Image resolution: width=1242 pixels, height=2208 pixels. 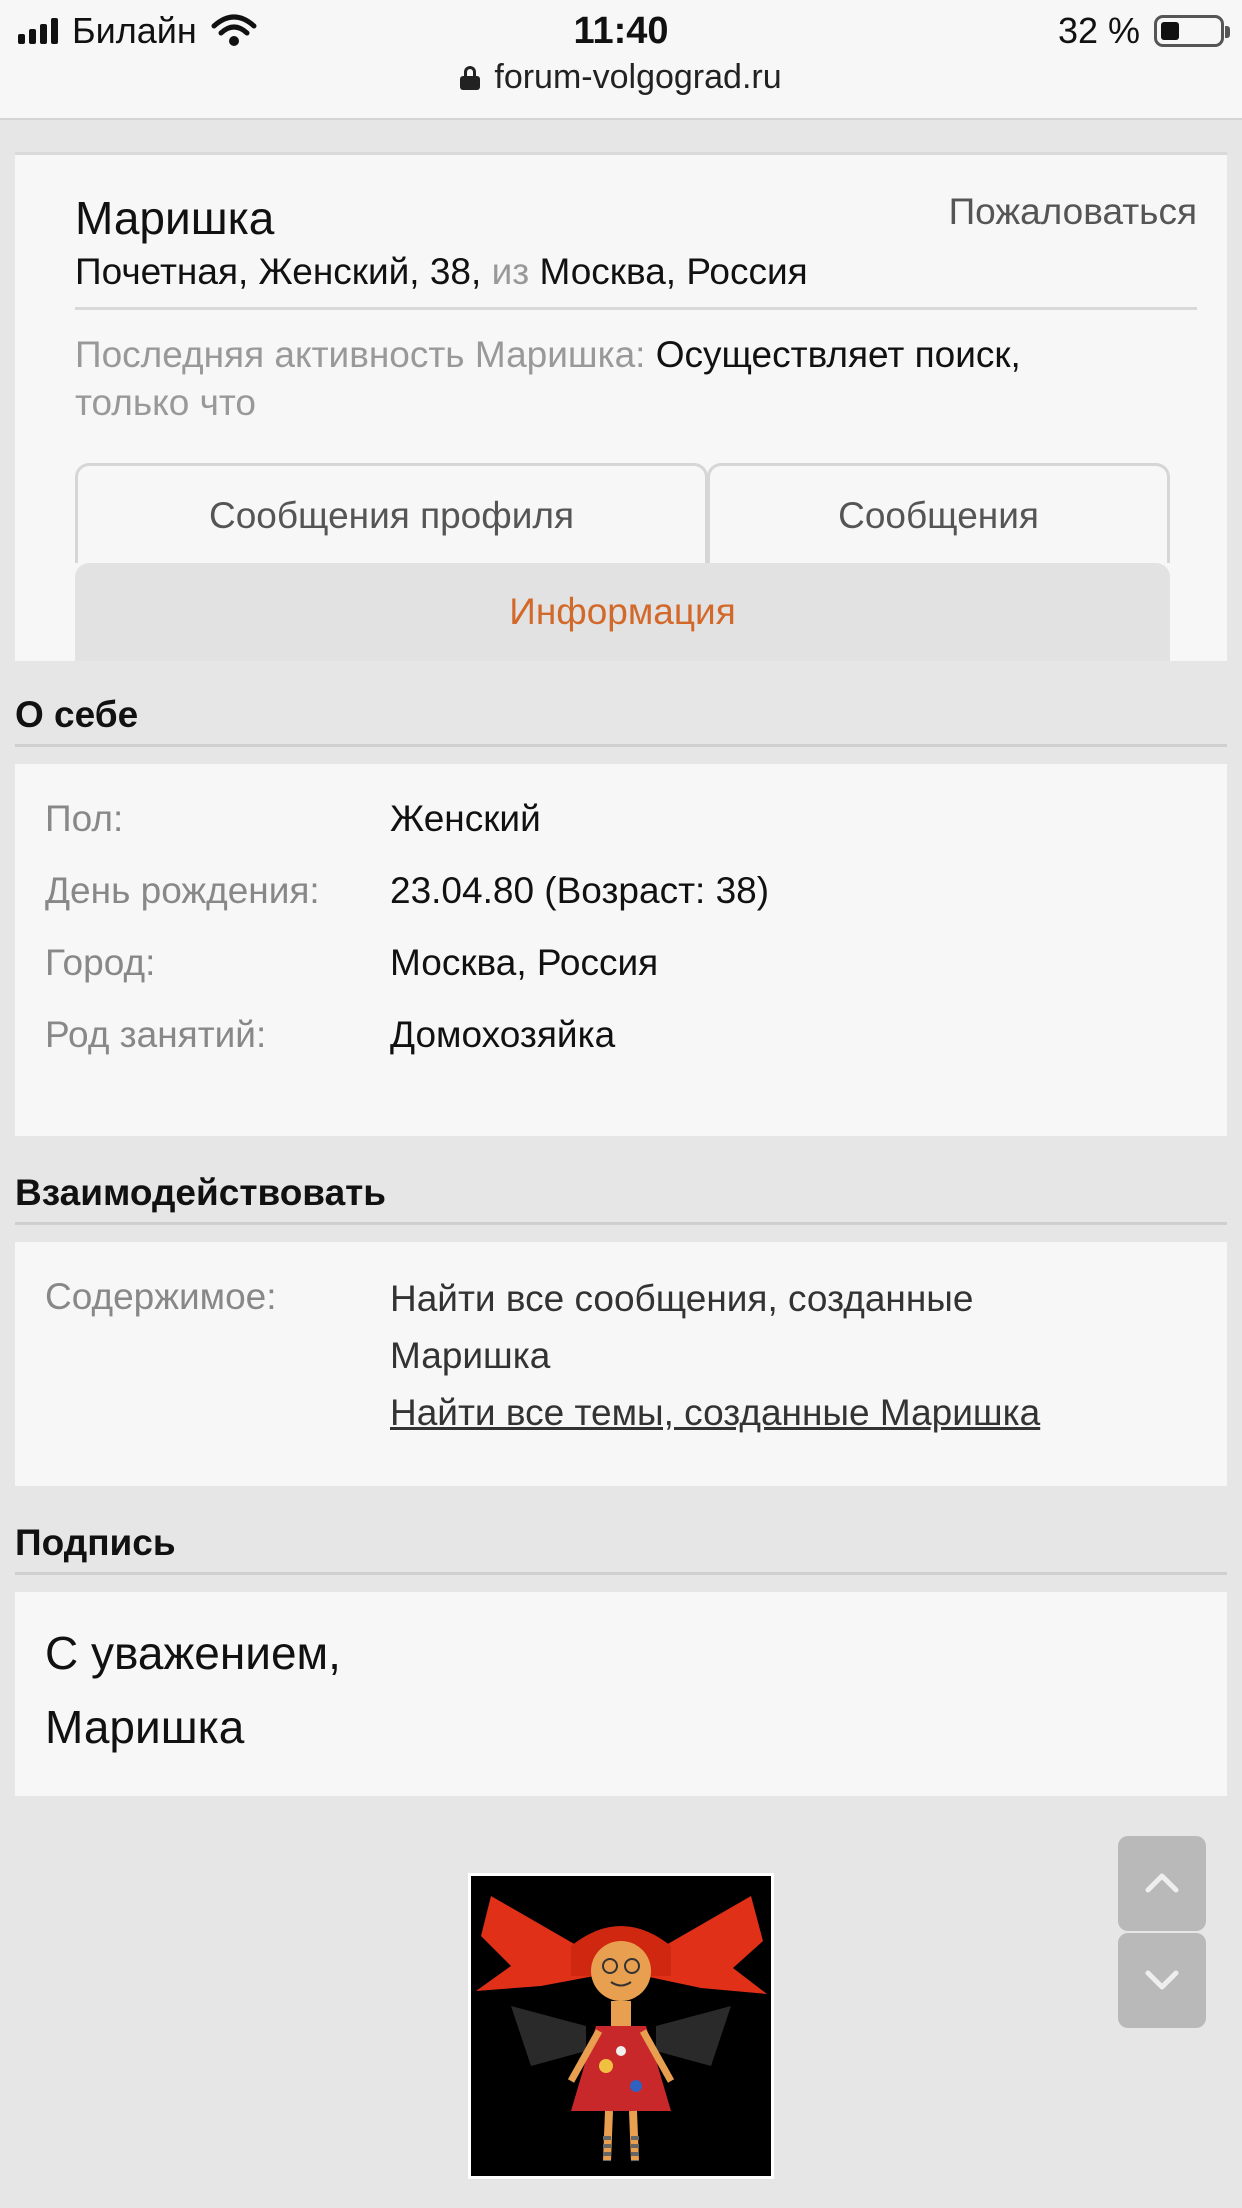 I want to click on lock-icon, so click(x=470, y=77).